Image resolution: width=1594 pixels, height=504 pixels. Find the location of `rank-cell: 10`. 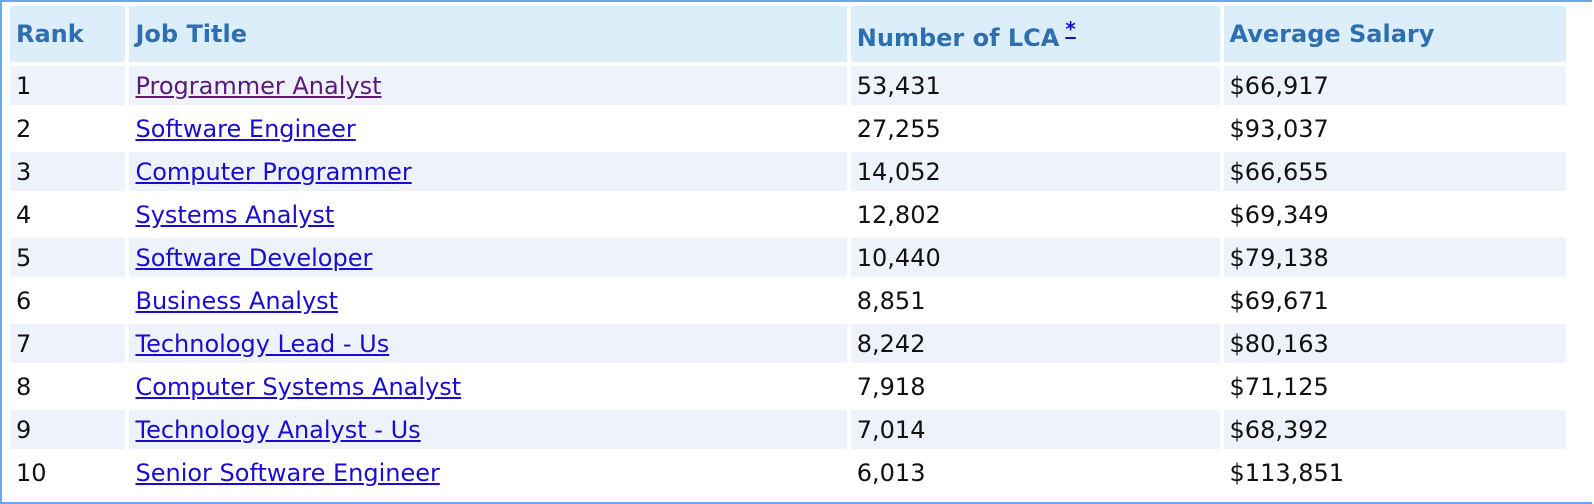

rank-cell: 10 is located at coordinates (68, 472).